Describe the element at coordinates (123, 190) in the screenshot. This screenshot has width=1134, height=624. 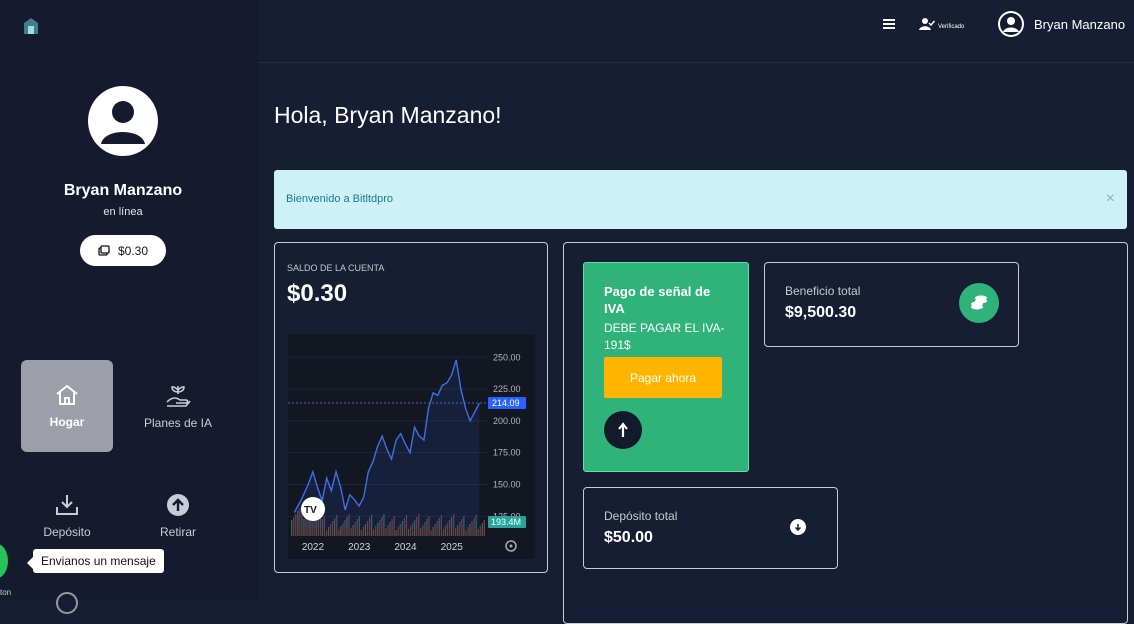
I see `sidebar-user-name: Bryan Manzano` at that location.